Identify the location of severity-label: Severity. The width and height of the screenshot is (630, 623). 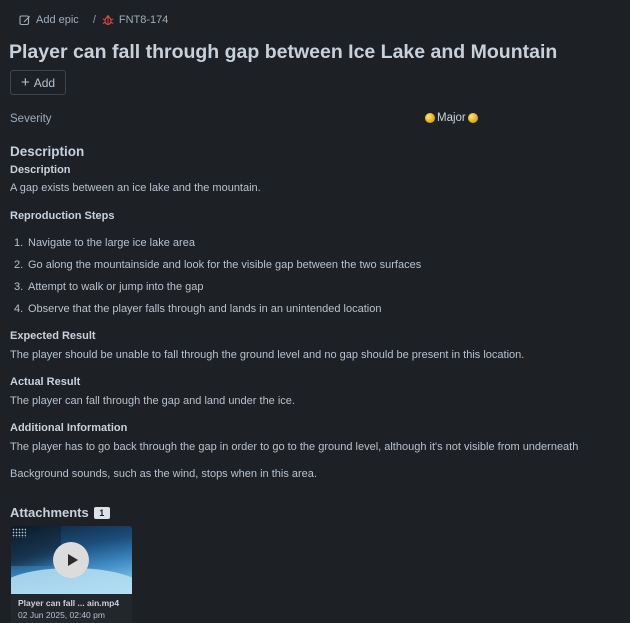
(31, 119).